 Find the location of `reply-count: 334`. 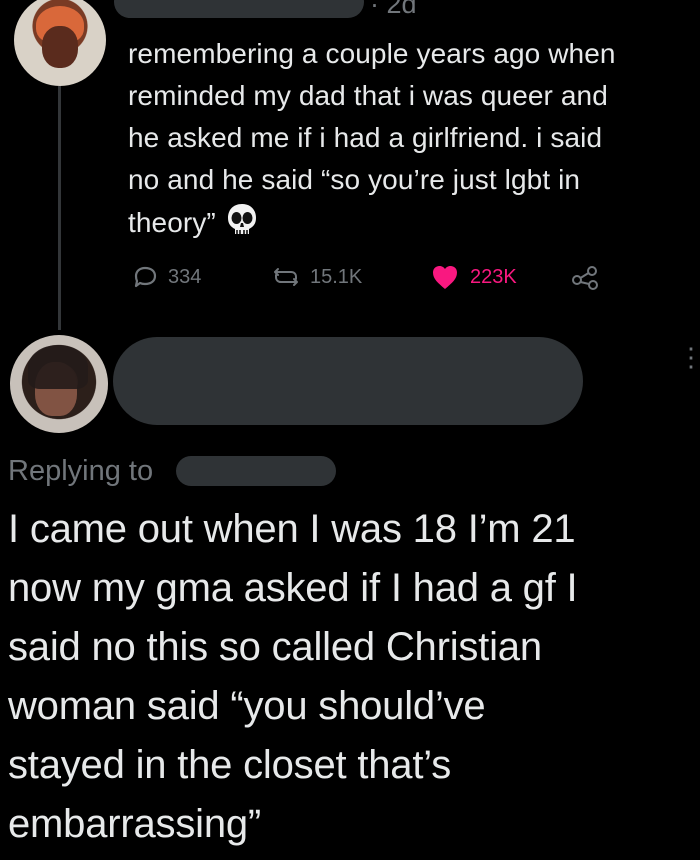

reply-count: 334 is located at coordinates (185, 276).